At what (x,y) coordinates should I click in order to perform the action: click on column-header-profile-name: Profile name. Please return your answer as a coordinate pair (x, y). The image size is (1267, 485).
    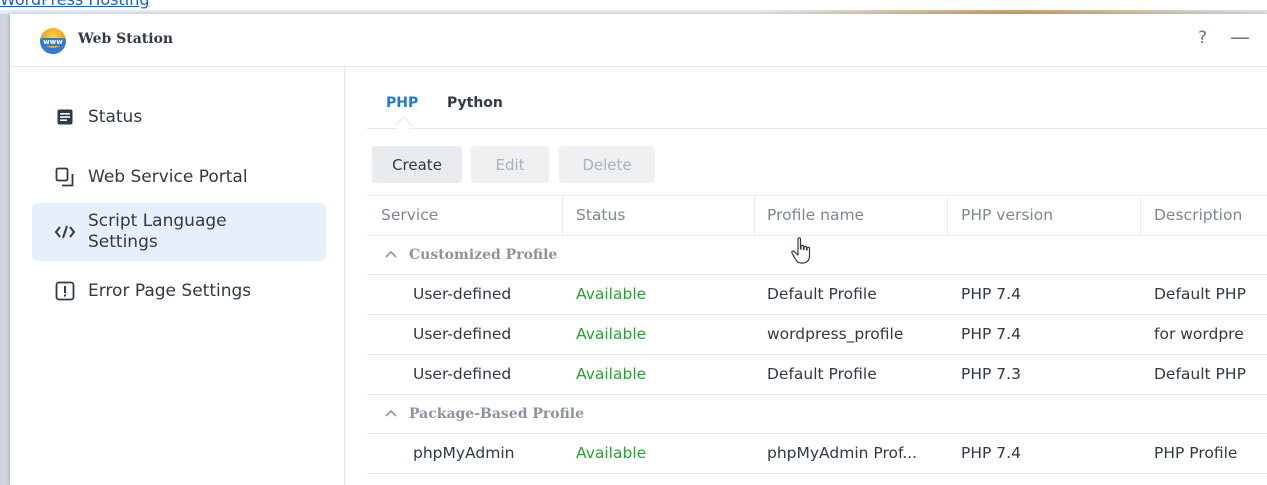
    Looking at the image, I should click on (815, 215).